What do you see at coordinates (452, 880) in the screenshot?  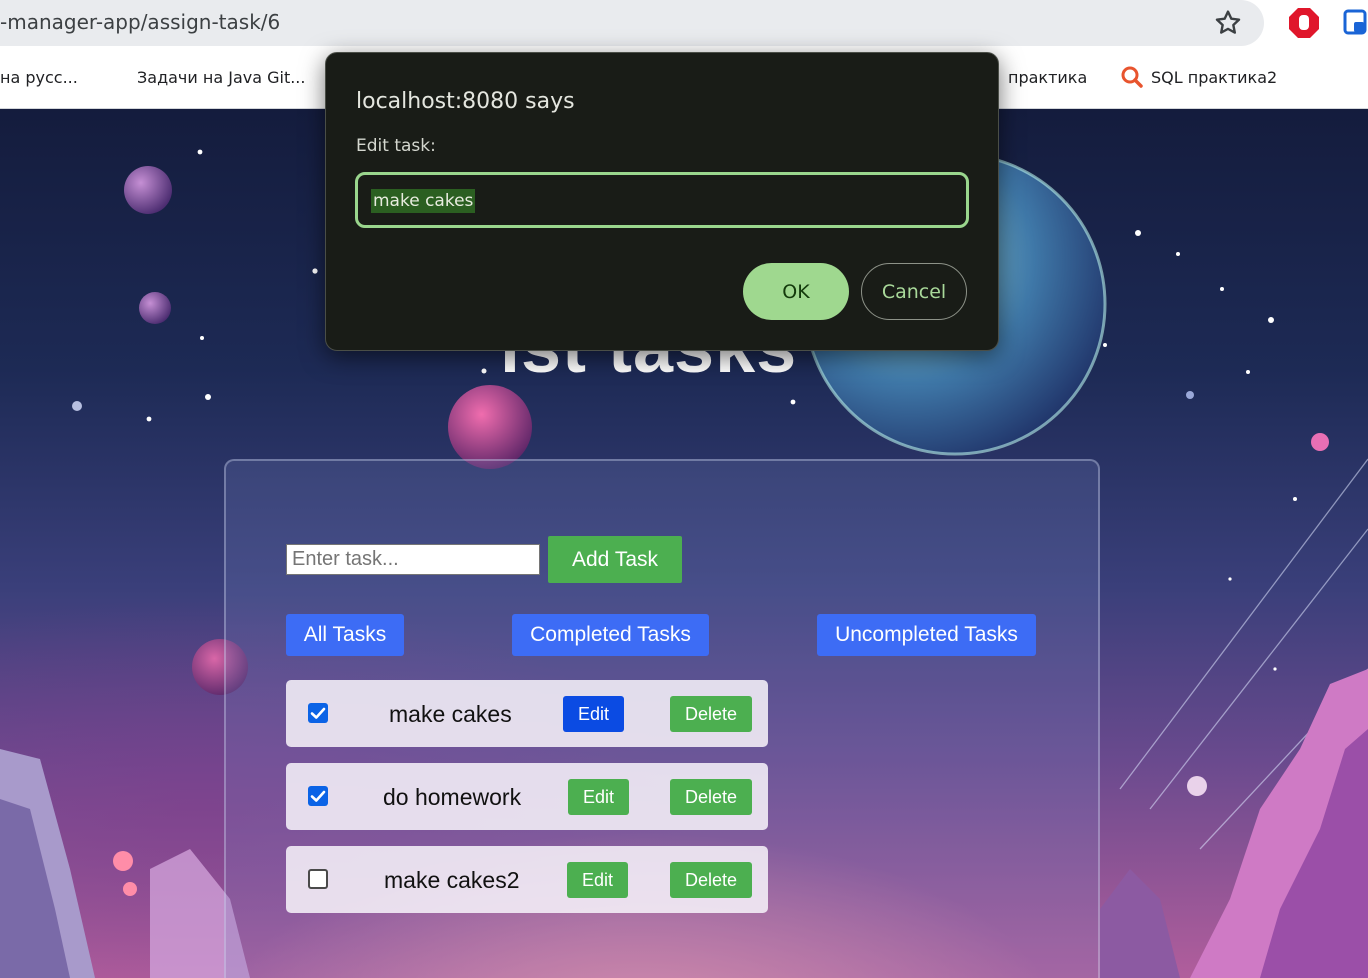 I see `task-text: make cakes2` at bounding box center [452, 880].